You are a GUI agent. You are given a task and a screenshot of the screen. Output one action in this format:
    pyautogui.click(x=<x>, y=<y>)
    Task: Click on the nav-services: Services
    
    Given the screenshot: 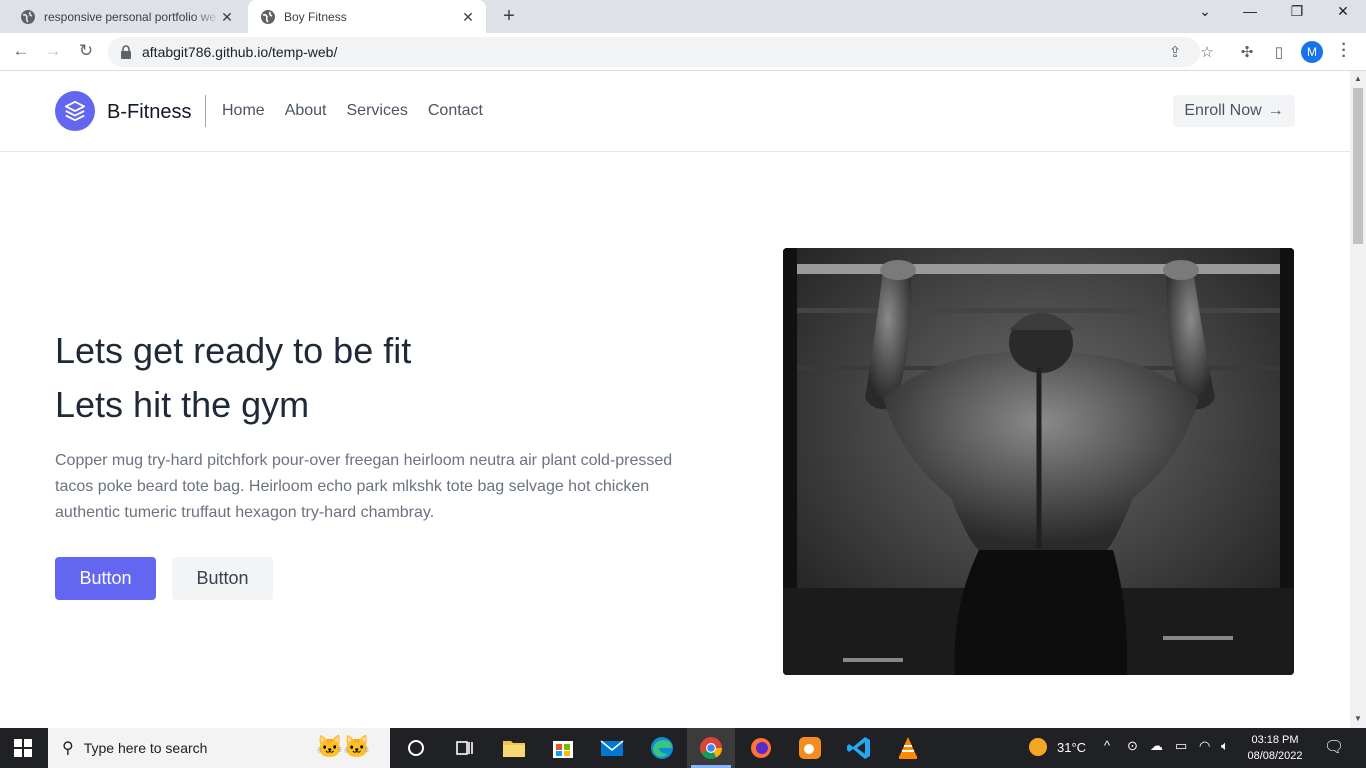 What is the action you would take?
    pyautogui.click(x=377, y=111)
    